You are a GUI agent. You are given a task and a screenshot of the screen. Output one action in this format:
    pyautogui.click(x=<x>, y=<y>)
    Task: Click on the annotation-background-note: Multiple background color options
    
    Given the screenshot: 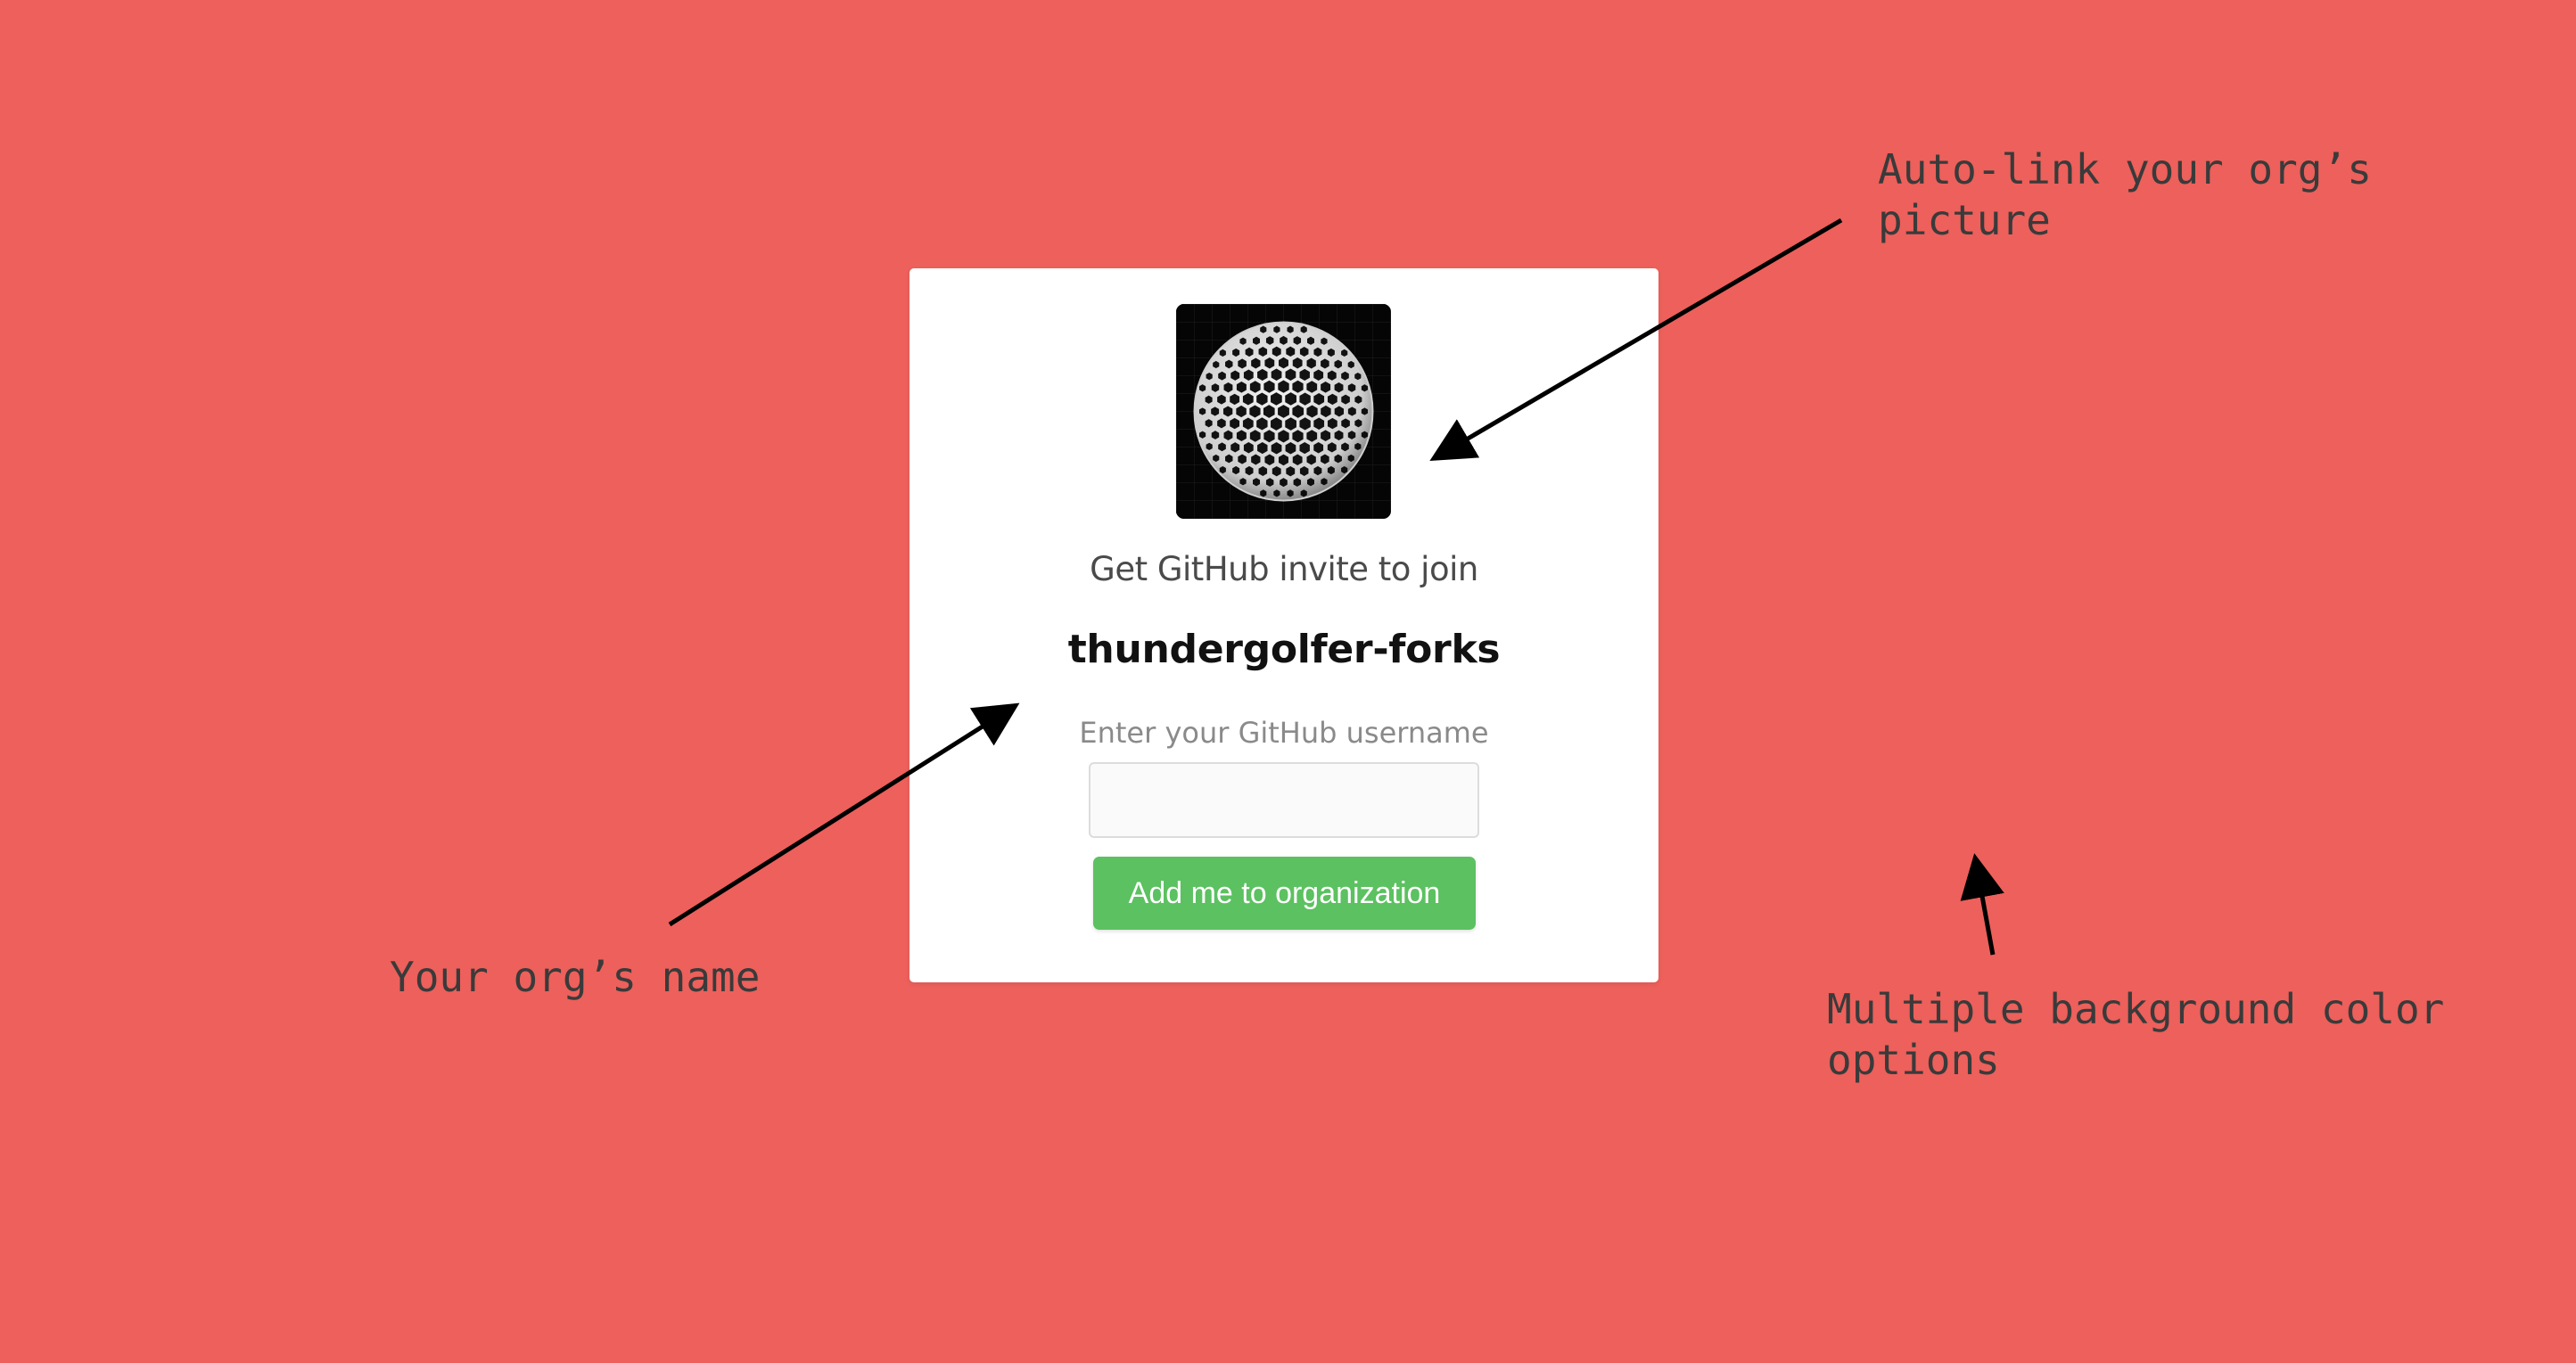 What is the action you would take?
    pyautogui.click(x=2136, y=1034)
    